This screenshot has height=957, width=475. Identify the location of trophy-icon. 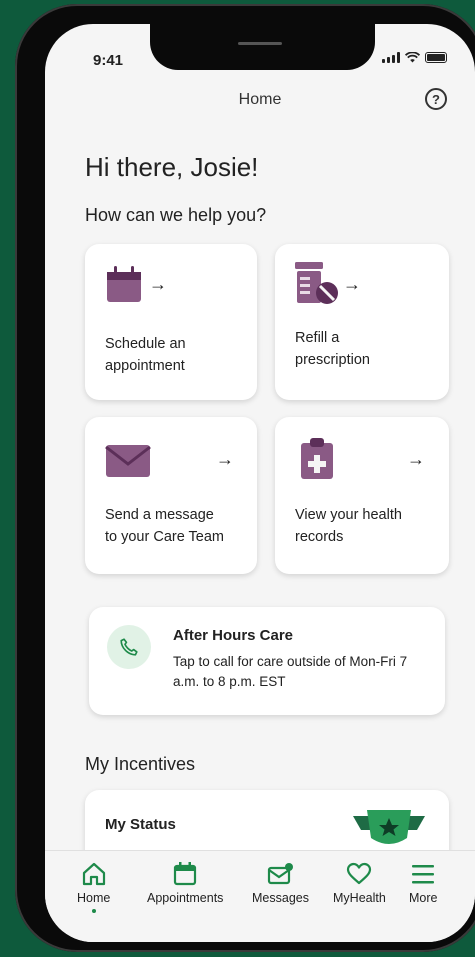
(389, 827).